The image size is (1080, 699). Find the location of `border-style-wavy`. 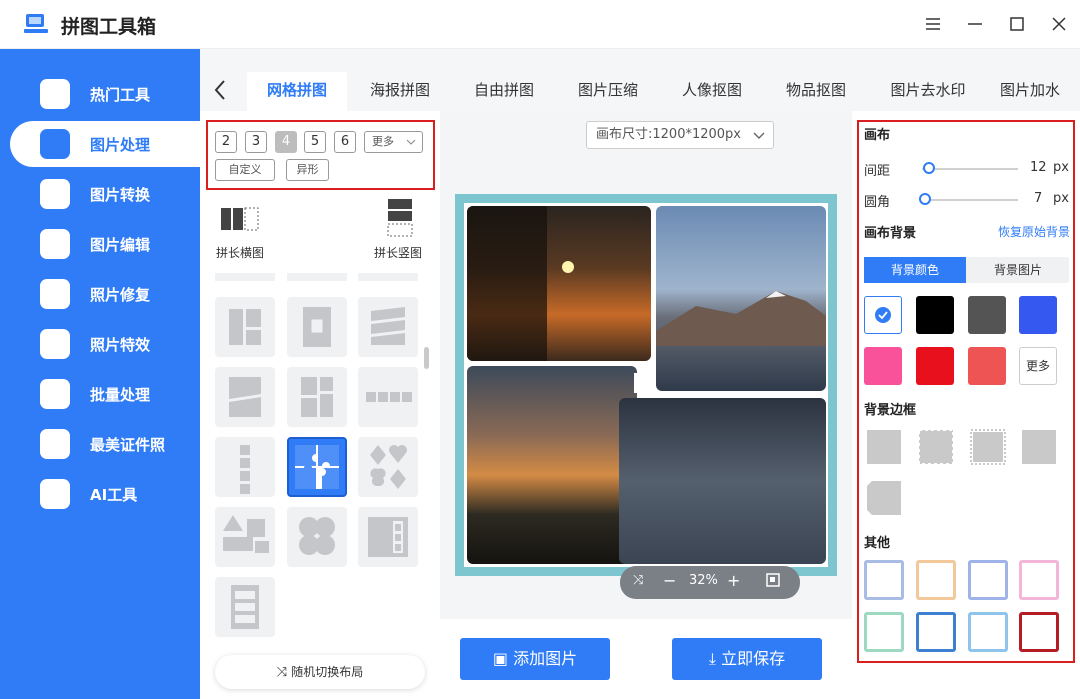

border-style-wavy is located at coordinates (988, 447).